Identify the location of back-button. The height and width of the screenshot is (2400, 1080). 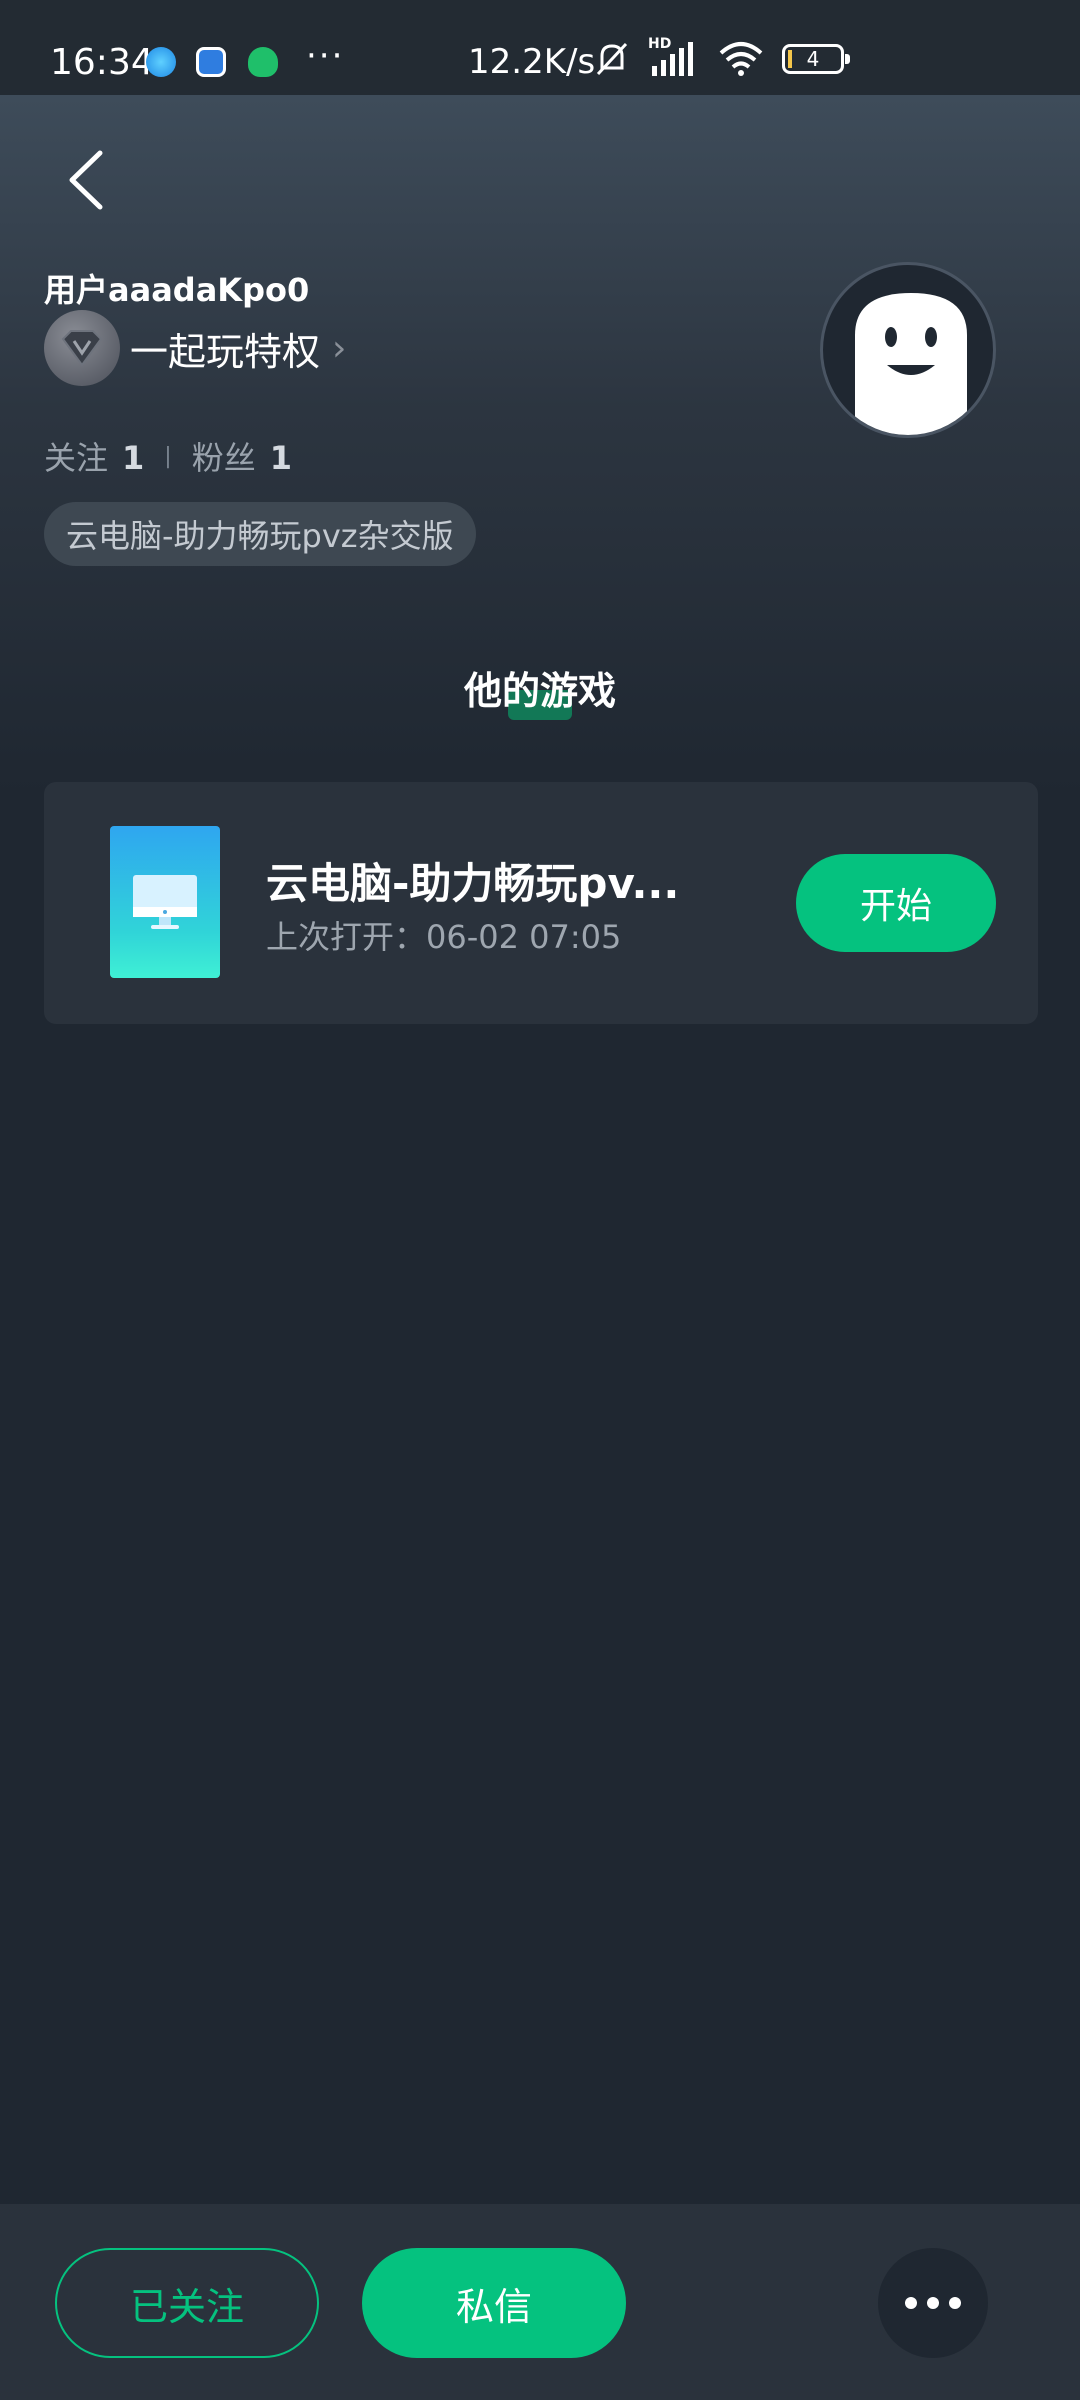
(86, 180).